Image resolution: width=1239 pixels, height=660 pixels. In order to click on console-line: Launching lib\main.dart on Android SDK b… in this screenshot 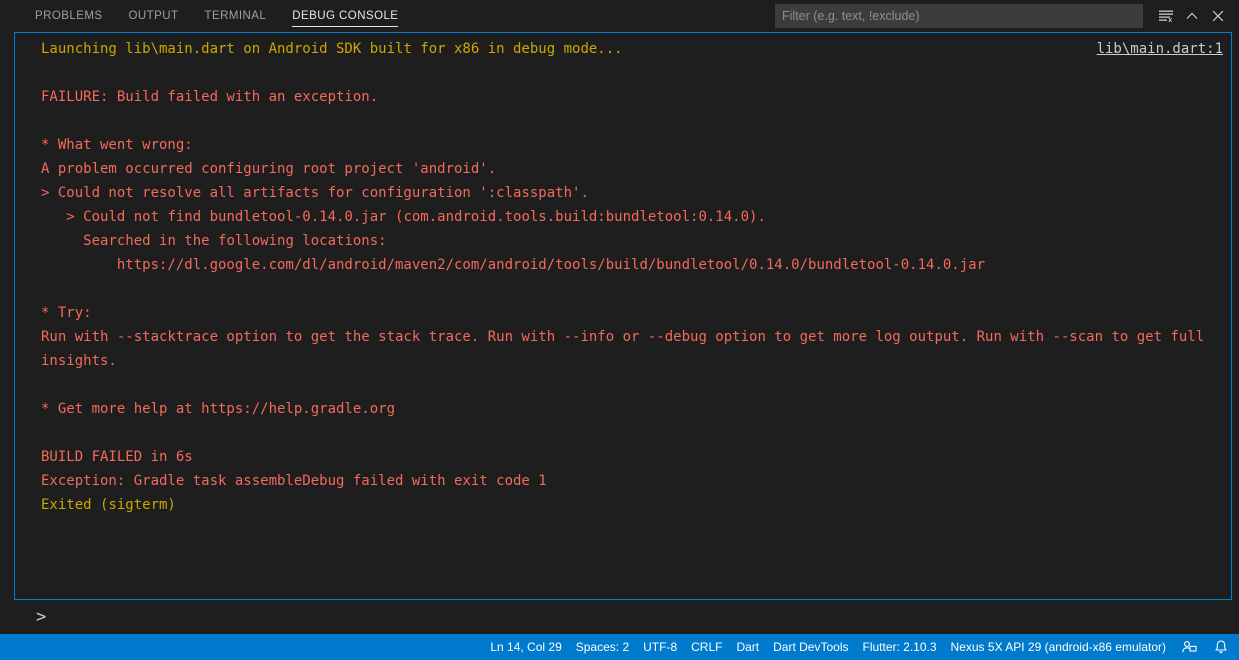, I will do `click(623, 49)`.